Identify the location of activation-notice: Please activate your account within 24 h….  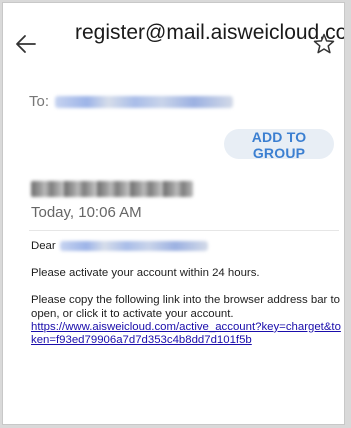
(145, 273).